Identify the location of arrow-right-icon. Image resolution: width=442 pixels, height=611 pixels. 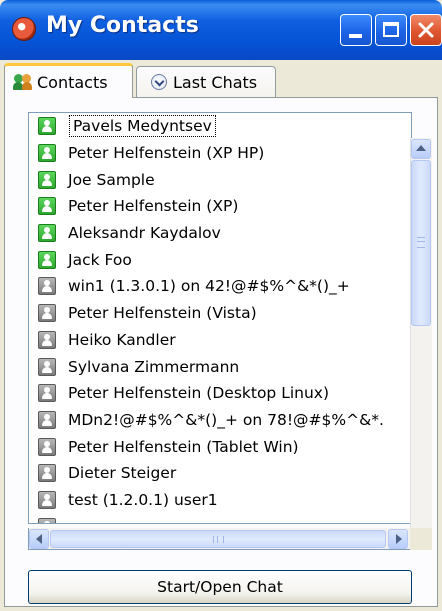
(399, 539).